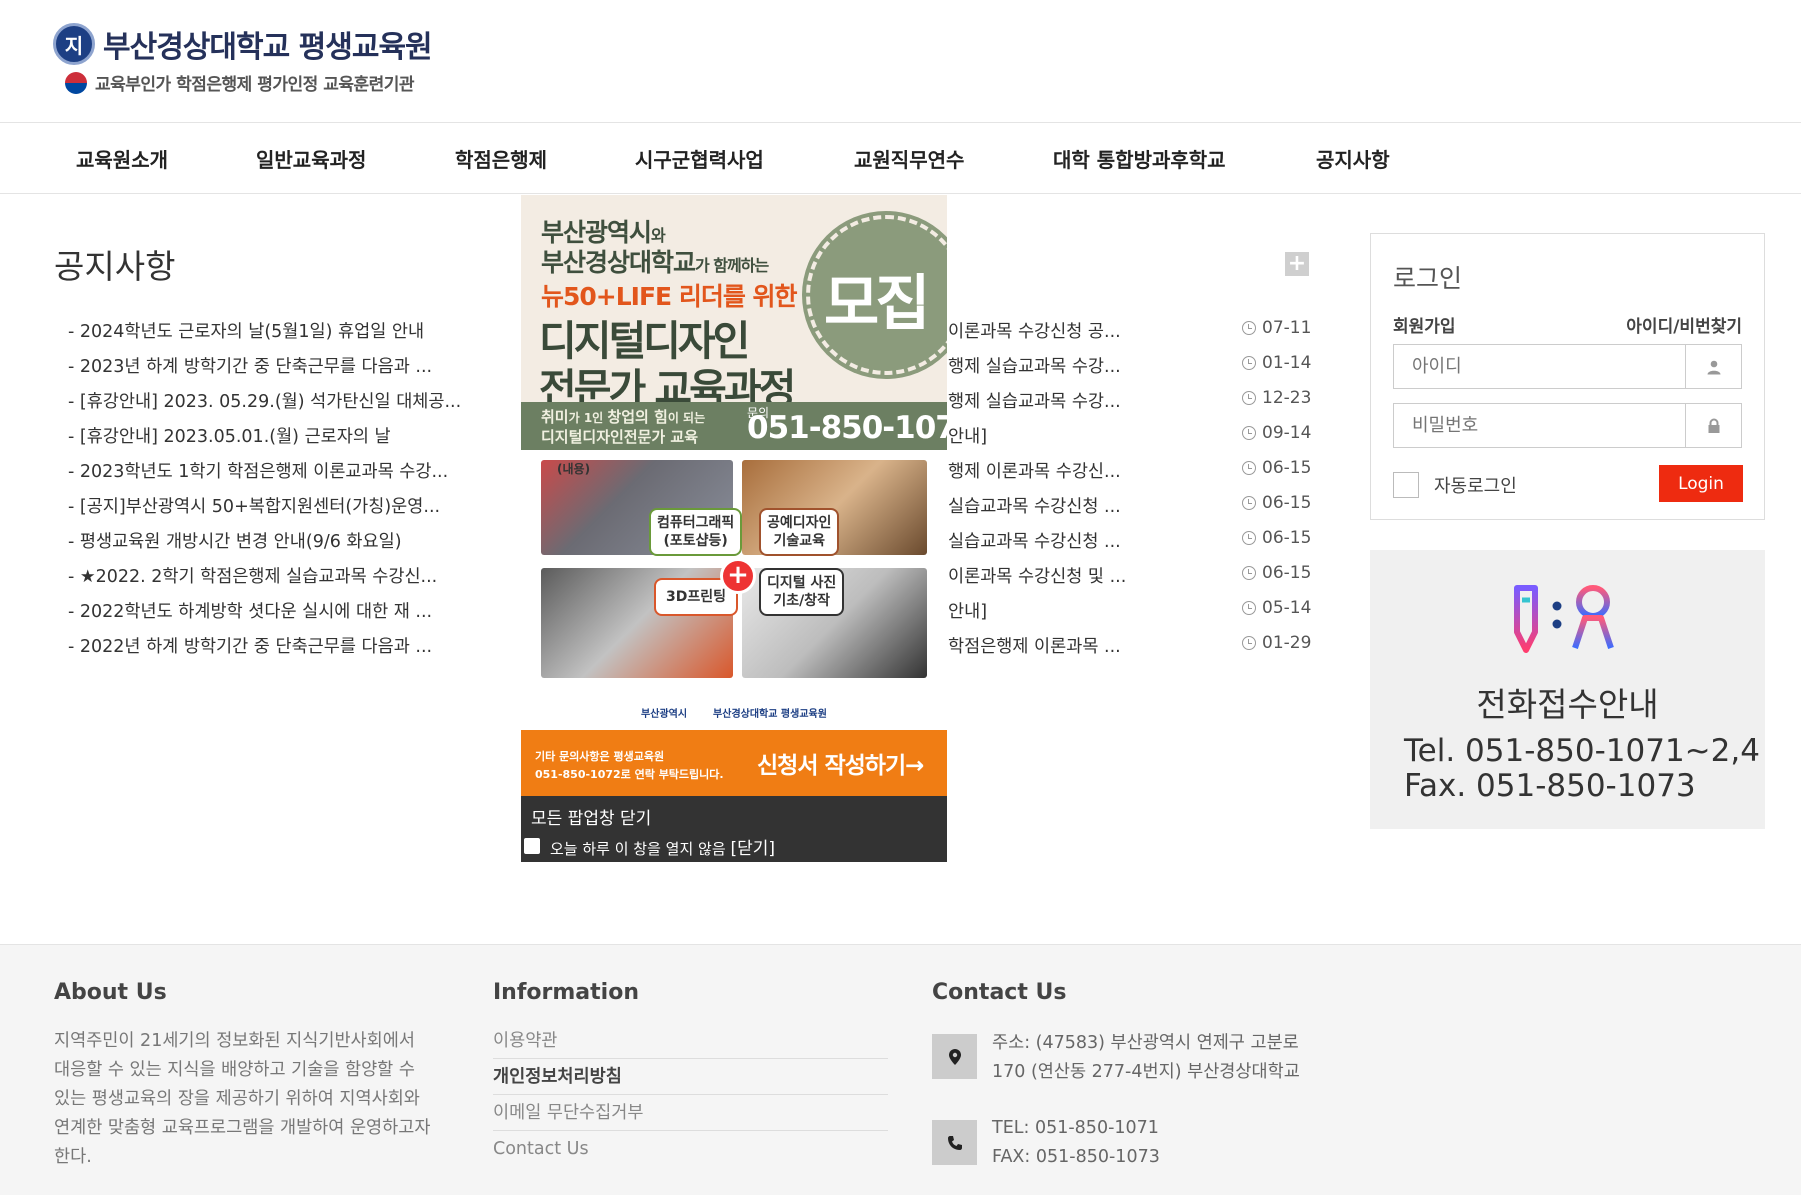 Image resolution: width=1801 pixels, height=1195 pixels. I want to click on popup-close-bar: 모든 팝업창 닫기 오늘 하루 이 창을 열지 않음 [닫기], so click(734, 829).